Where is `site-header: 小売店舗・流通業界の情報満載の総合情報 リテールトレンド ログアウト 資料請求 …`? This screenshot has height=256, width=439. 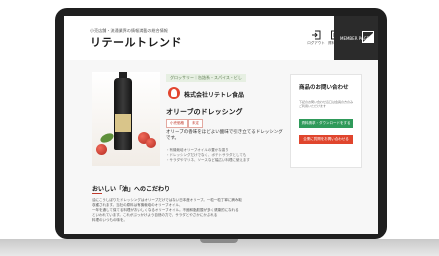
site-header: 小売店舗・流通業界の情報満載の総合情報 リテールトレンド ログアウト 資料請求 … is located at coordinates (221, 38).